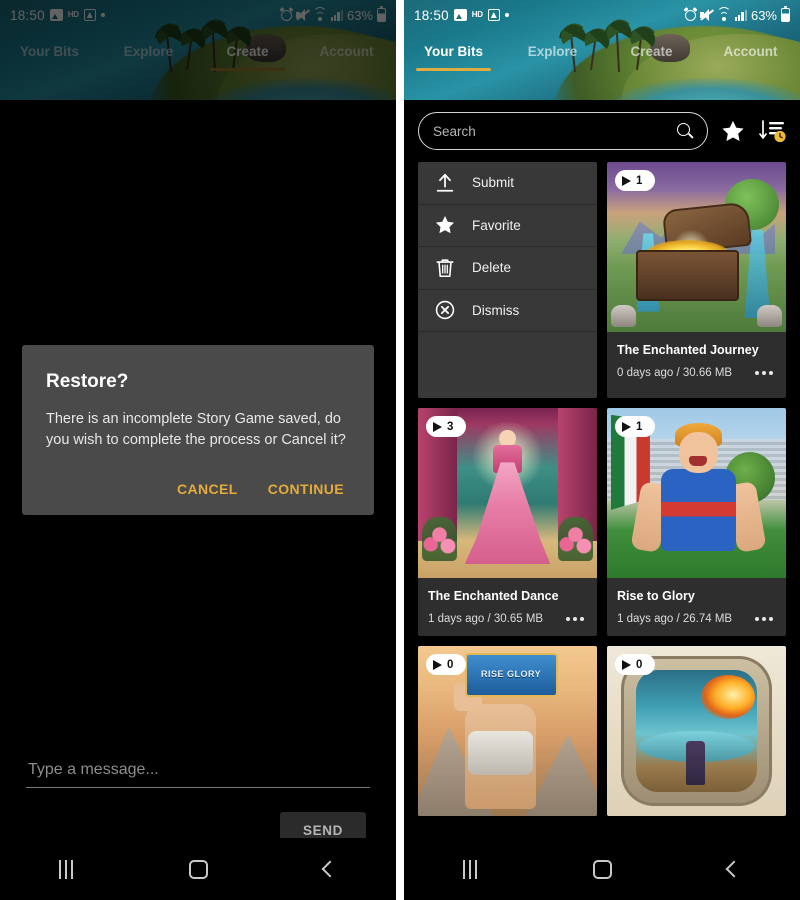  I want to click on card-meta-text: 1 days ago / 26.74 MB, so click(675, 619).